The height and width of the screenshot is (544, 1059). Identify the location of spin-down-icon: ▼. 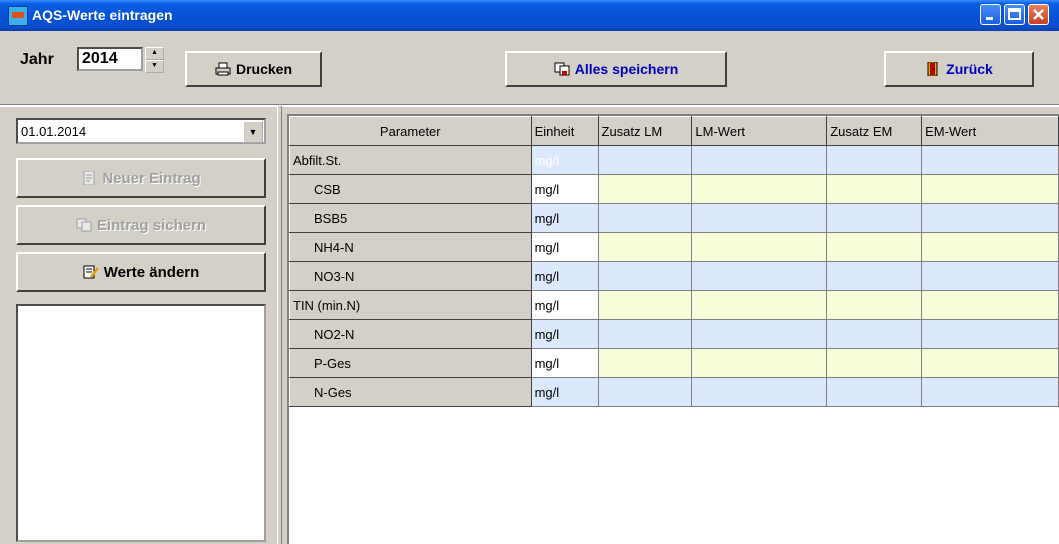
(154, 66).